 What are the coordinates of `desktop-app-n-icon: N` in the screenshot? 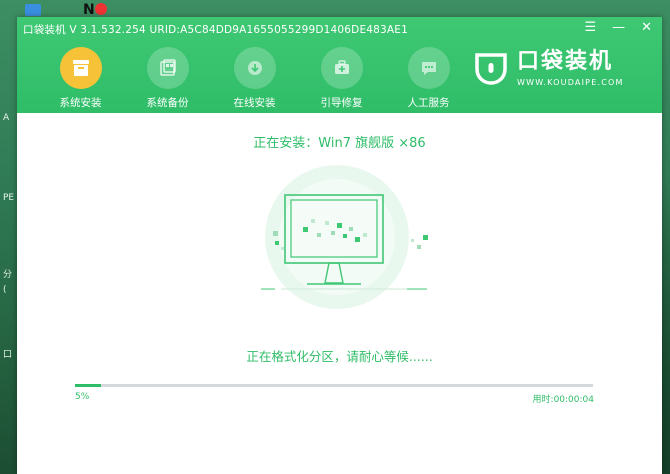 It's located at (89, 10).